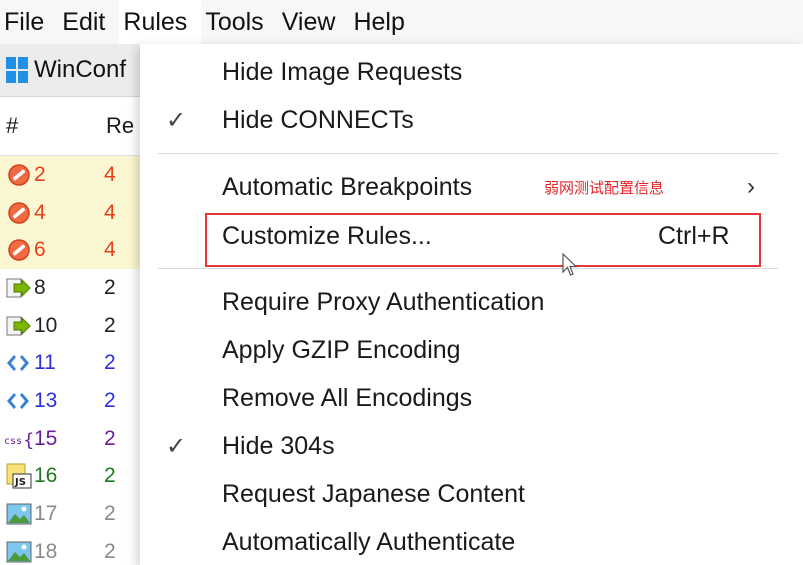  Describe the element at coordinates (20, 482) in the screenshot. I see `svg-text: JS` at that location.